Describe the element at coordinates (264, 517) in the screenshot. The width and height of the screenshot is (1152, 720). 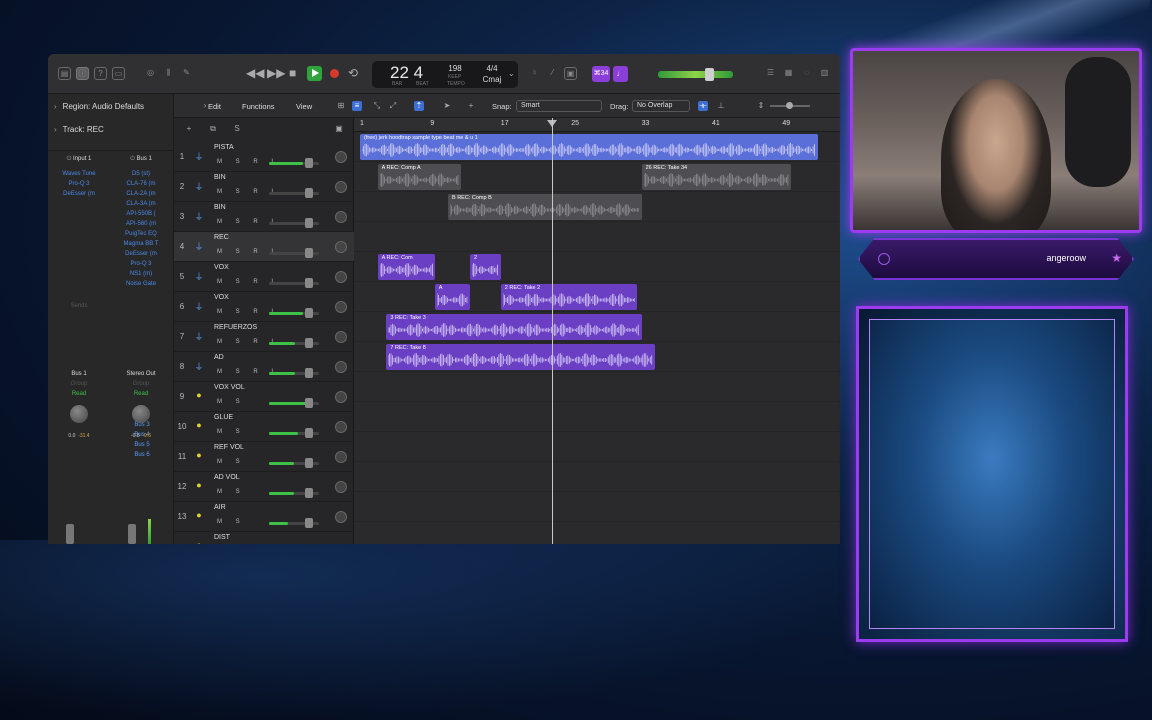
I see `track-header: 13 ● AIR M S` at that location.